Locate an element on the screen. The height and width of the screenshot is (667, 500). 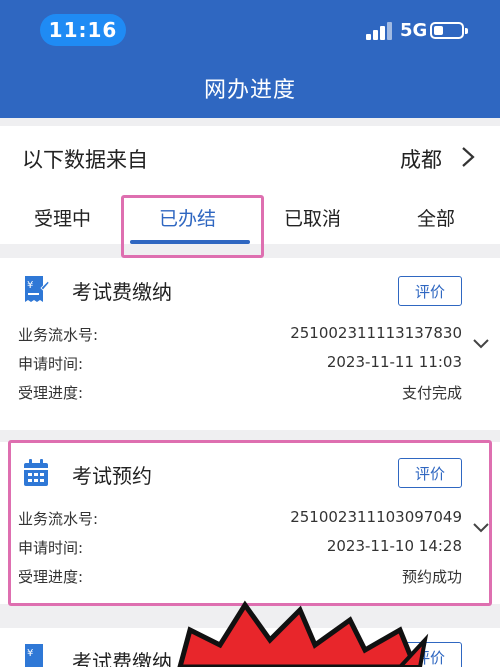
tab-in-progress: 受理中 is located at coordinates (62, 217).